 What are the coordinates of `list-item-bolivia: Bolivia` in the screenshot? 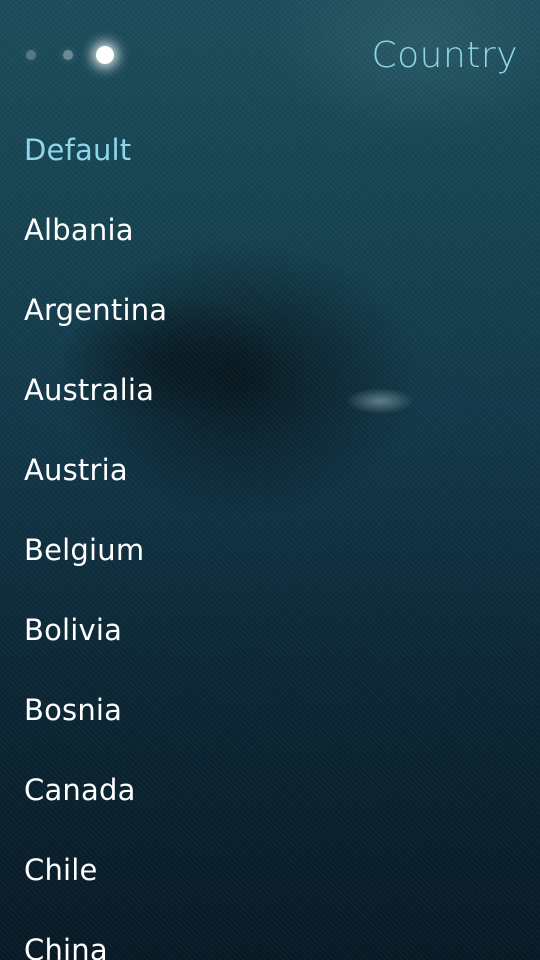 It's located at (270, 630).